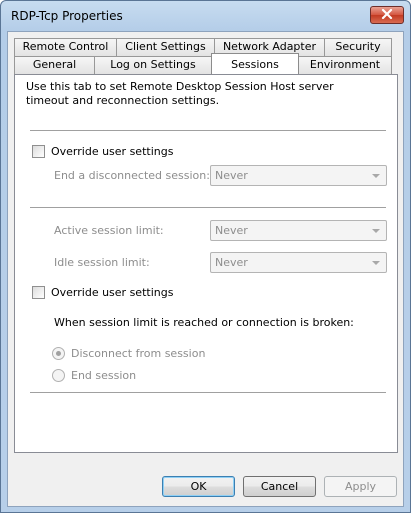 Image resolution: width=411 pixels, height=513 pixels. What do you see at coordinates (345, 65) in the screenshot?
I see `tab-environment: Environment` at bounding box center [345, 65].